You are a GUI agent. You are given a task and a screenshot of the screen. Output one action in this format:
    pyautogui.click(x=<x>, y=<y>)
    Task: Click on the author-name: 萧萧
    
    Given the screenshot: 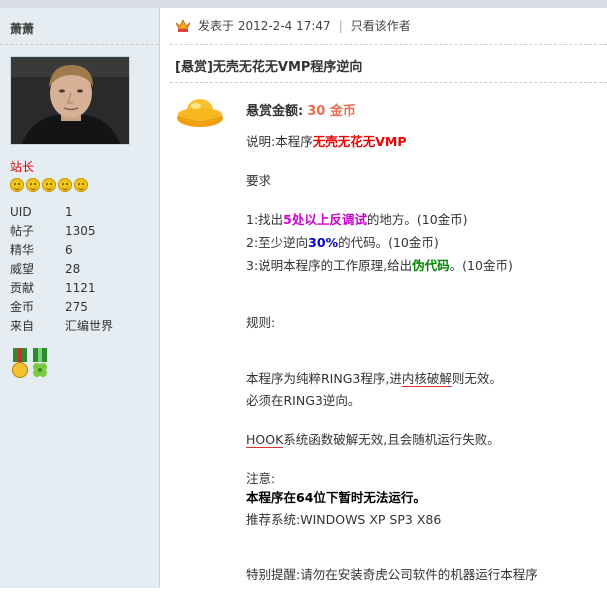 What is the action you would take?
    pyautogui.click(x=22, y=28)
    